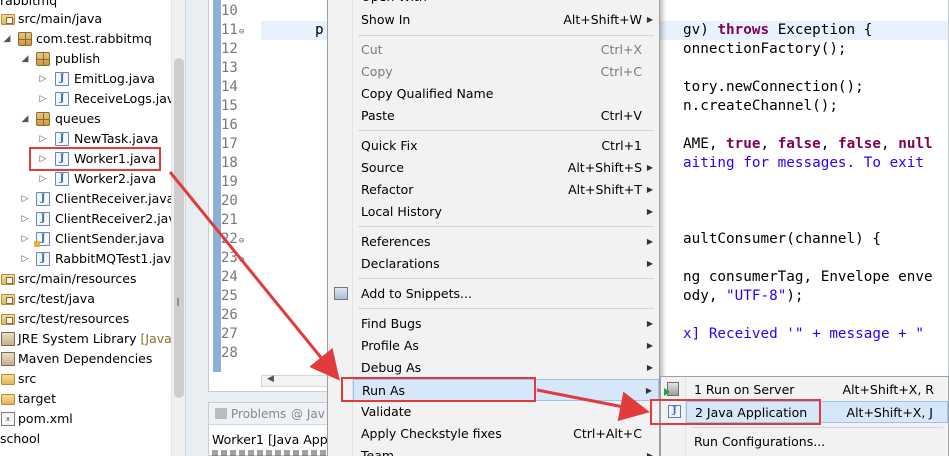  I want to click on line-number: 21, so click(229, 220).